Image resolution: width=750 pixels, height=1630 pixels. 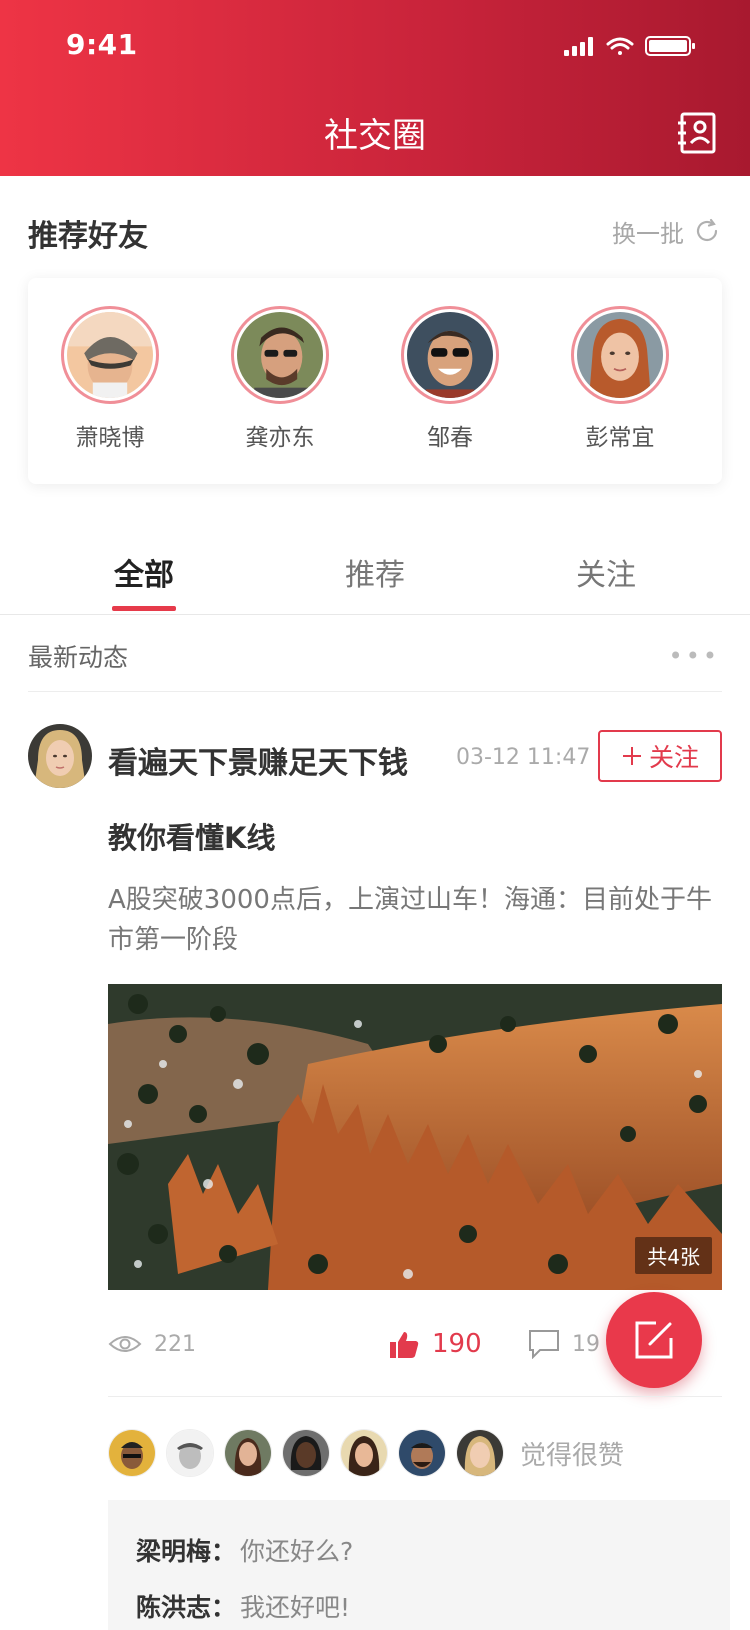 I want to click on comment-icon, so click(x=544, y=1344).